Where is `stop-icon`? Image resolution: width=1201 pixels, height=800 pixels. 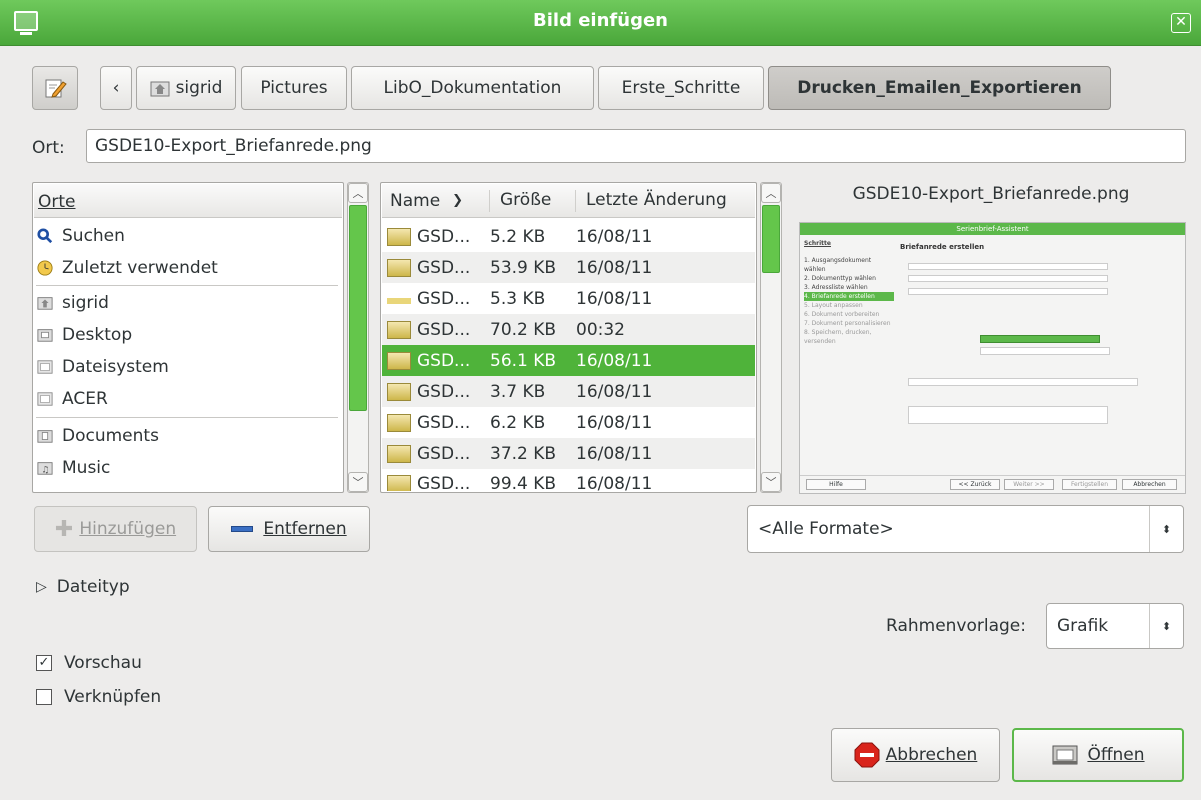 stop-icon is located at coordinates (867, 755).